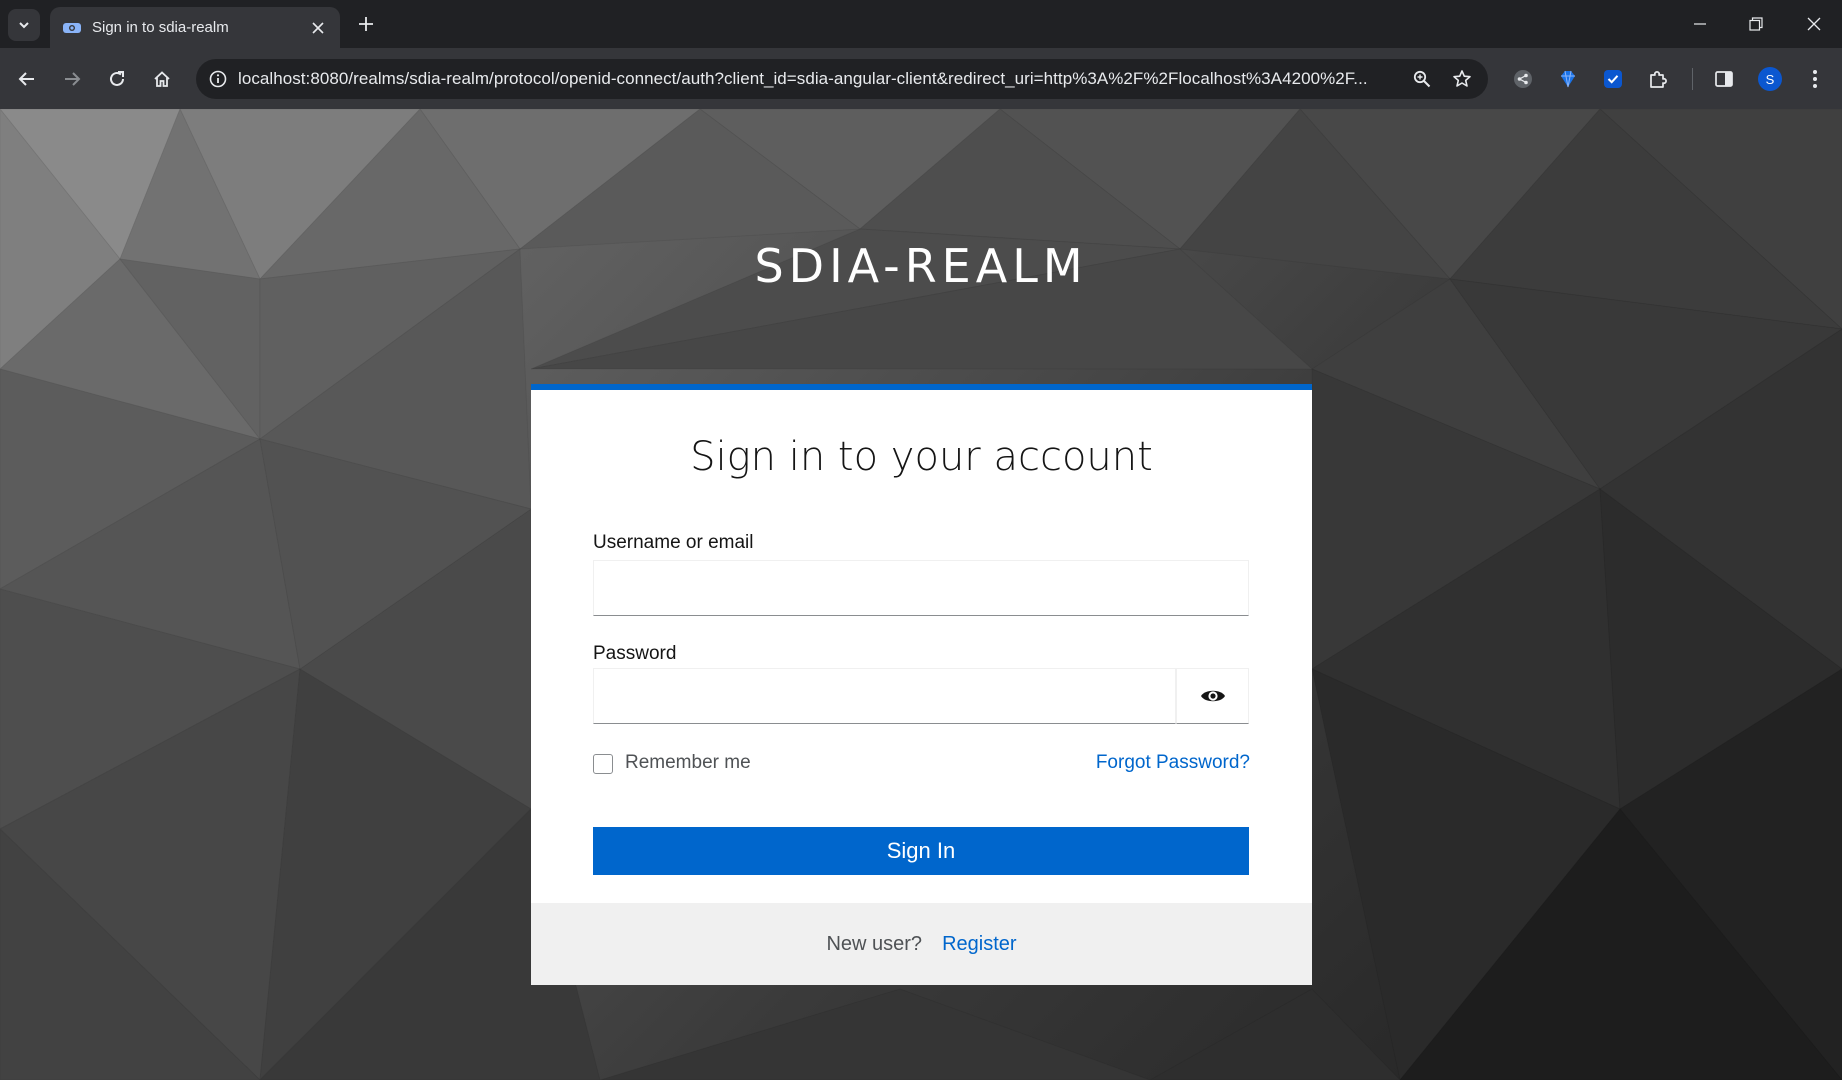 This screenshot has height=1080, width=1842. I want to click on new-tab-icon, so click(366, 24).